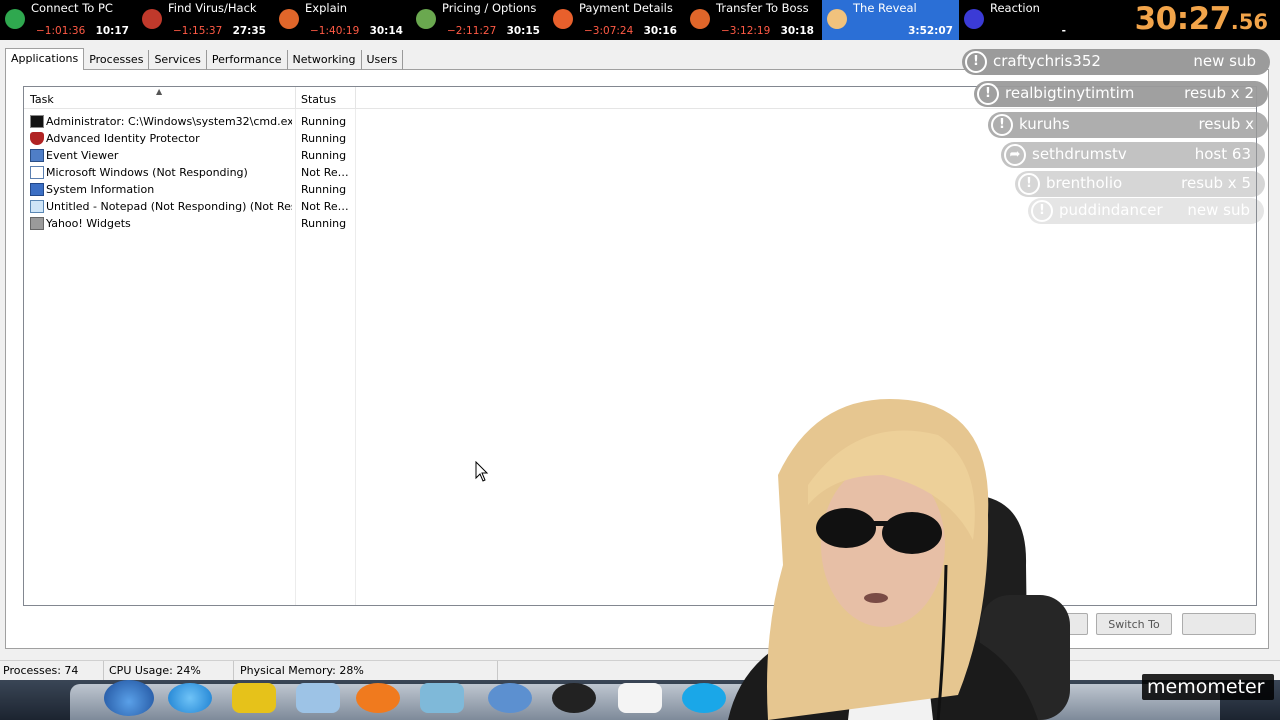 This screenshot has width=1280, height=720. Describe the element at coordinates (563, 19) in the screenshot. I see `fire-icon` at that location.